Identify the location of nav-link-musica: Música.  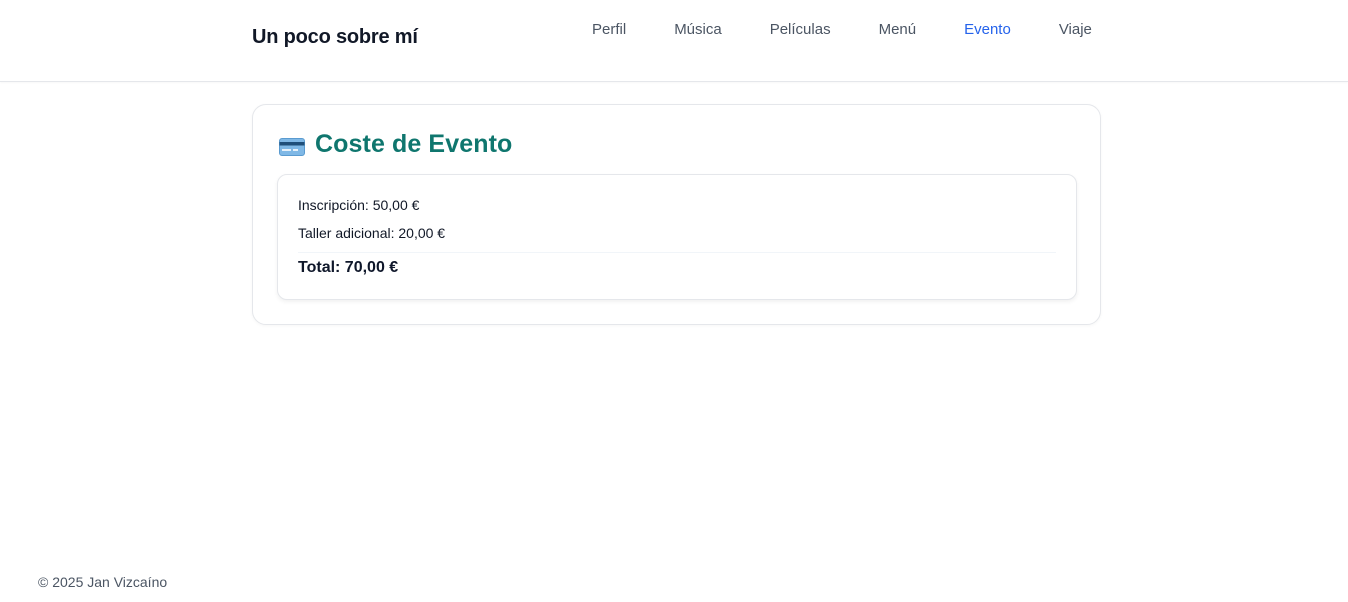
(698, 30).